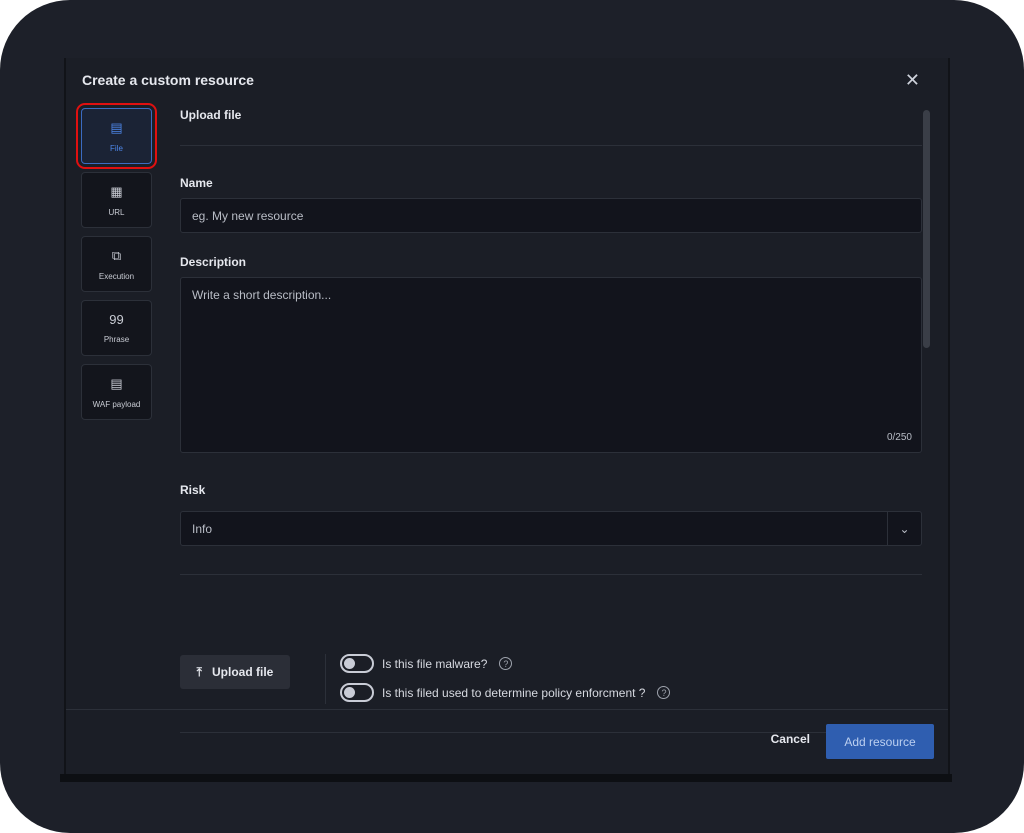 The height and width of the screenshot is (833, 1024). I want to click on type-url: ▦ URL, so click(116, 200).